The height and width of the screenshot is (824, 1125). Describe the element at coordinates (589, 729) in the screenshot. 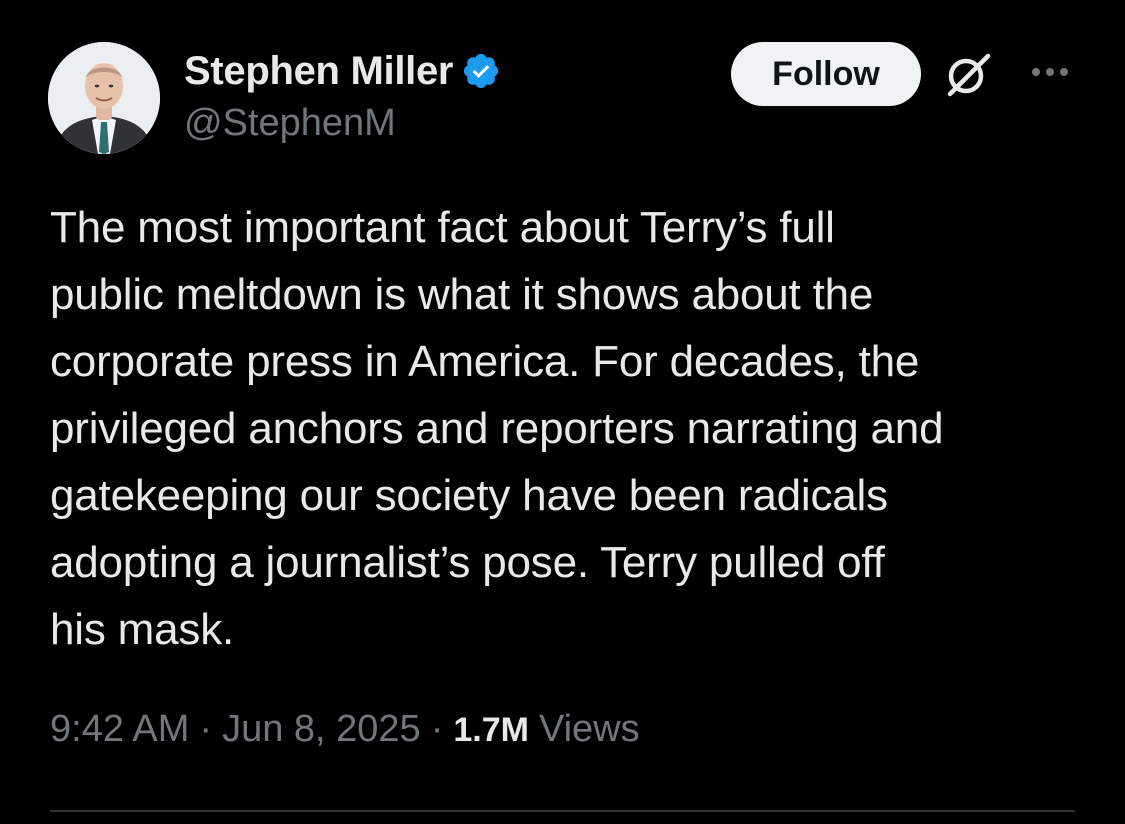

I see `views-label: Views` at that location.